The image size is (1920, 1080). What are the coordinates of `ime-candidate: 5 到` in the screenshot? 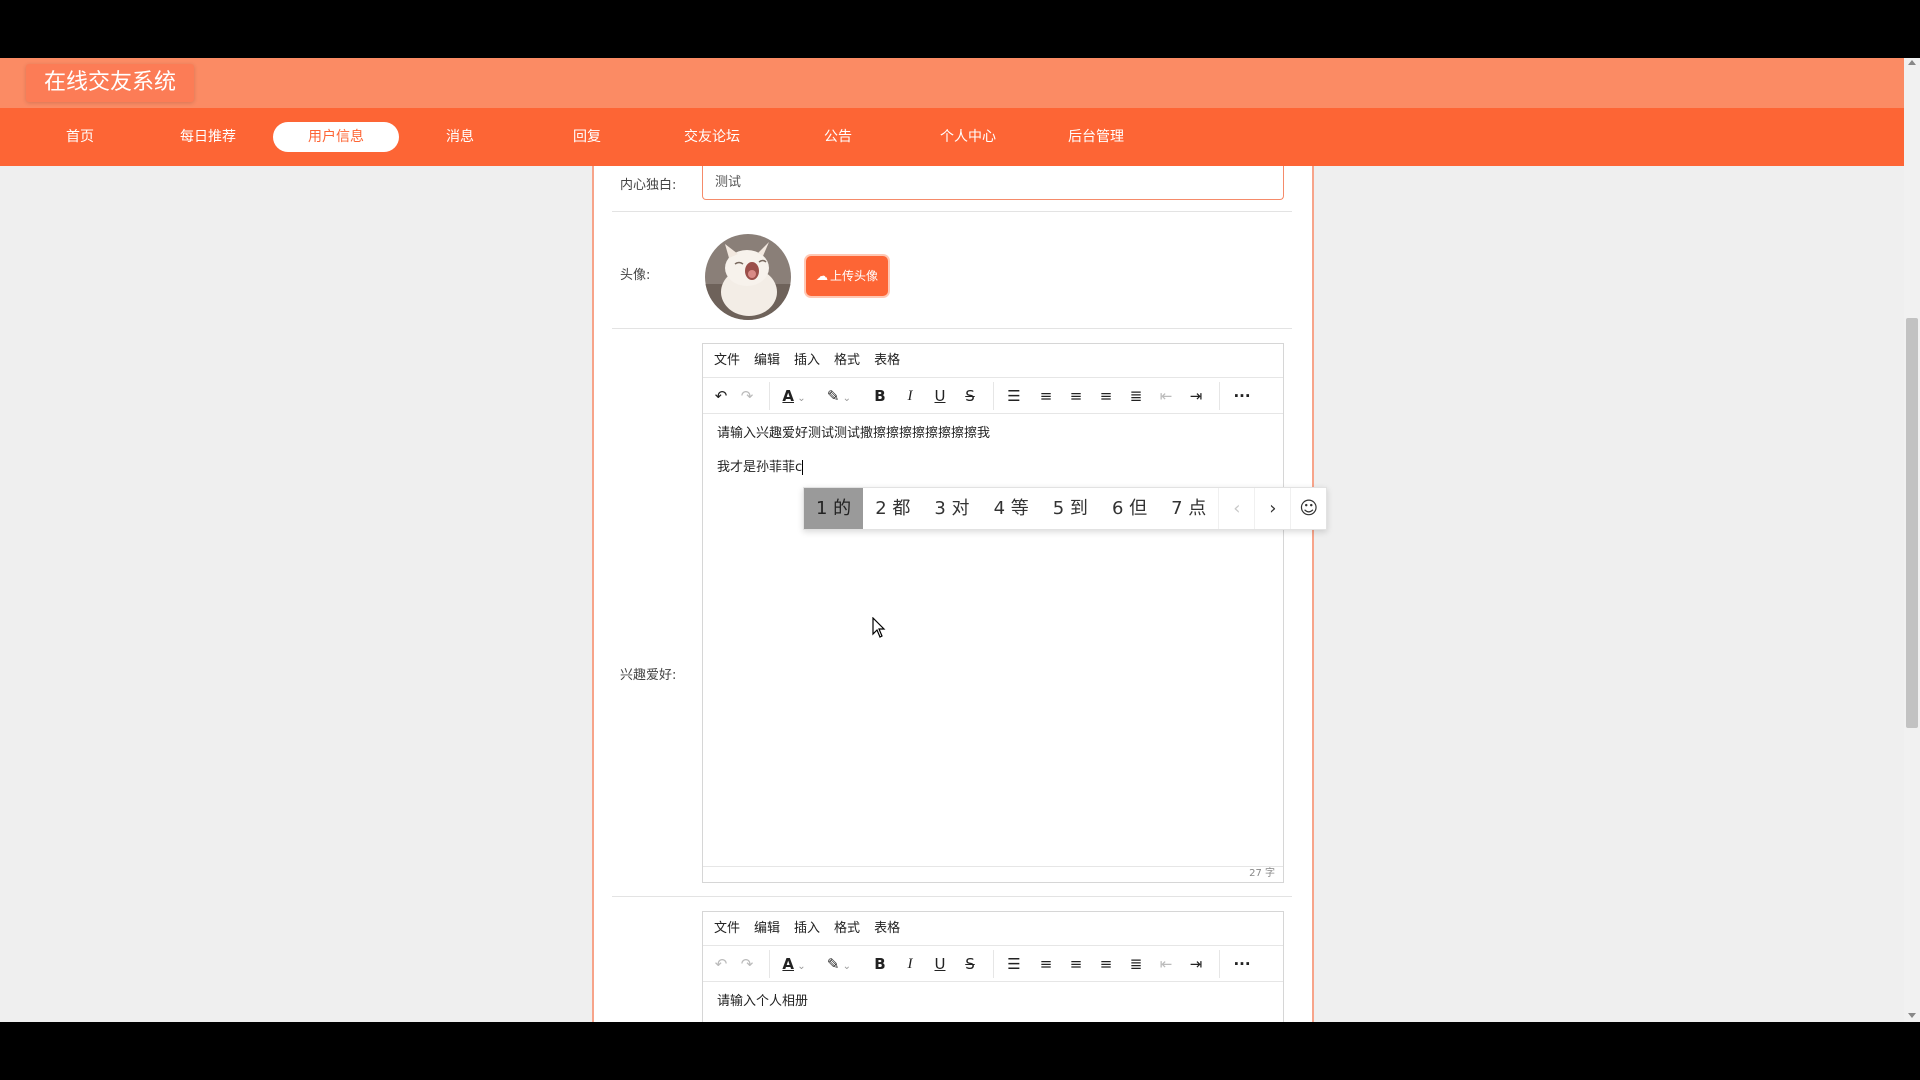 It's located at (1070, 508).